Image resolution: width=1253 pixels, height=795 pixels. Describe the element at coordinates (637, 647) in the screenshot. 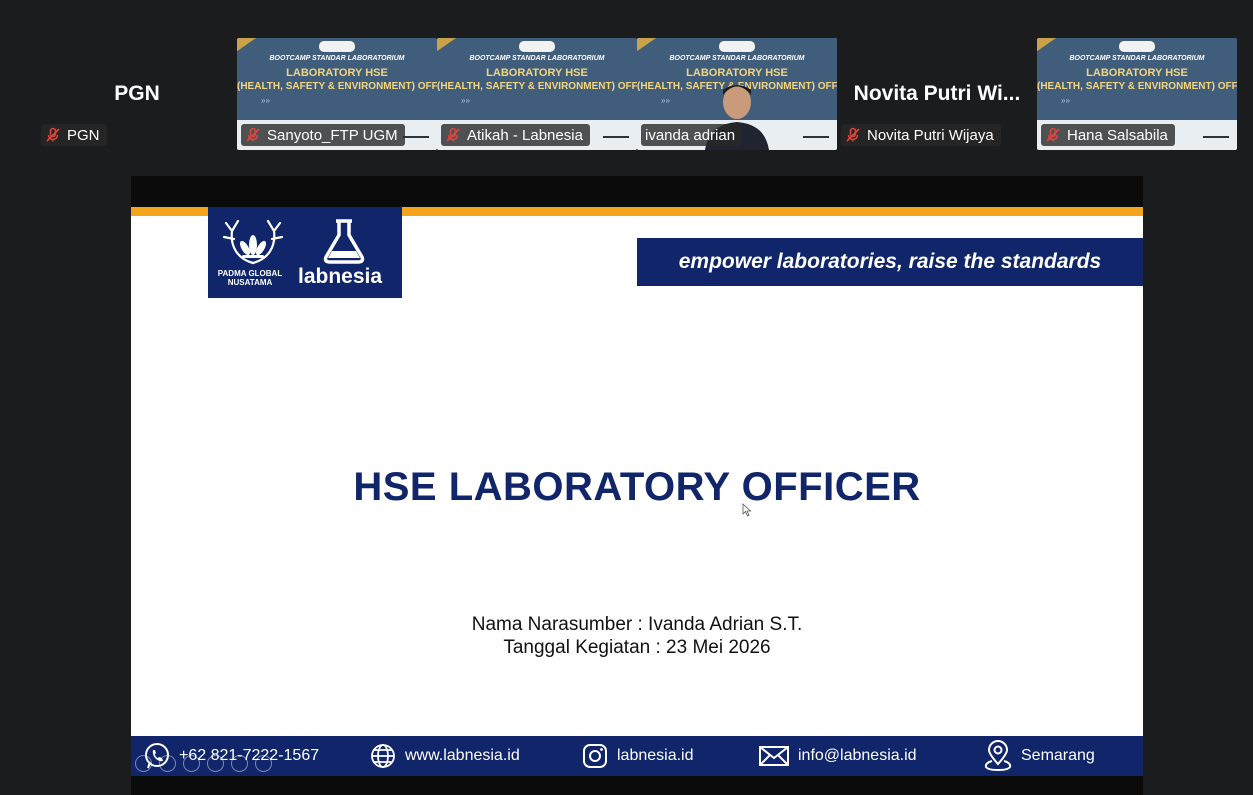

I see `event-date-line: Tanggal Kegiatan : 23 Mei 2026` at that location.